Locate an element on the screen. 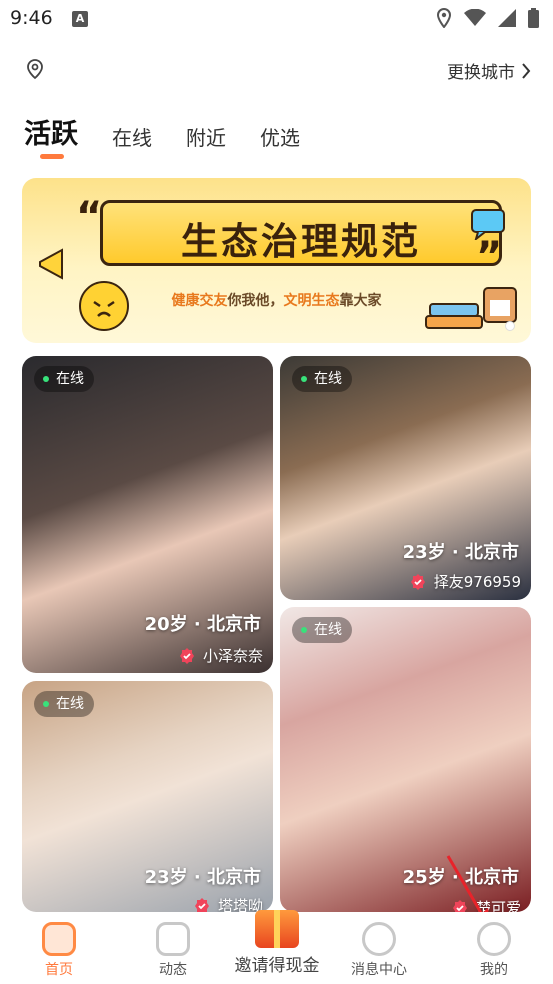 The width and height of the screenshot is (553, 984). chat-bubble-icon is located at coordinates (488, 224).